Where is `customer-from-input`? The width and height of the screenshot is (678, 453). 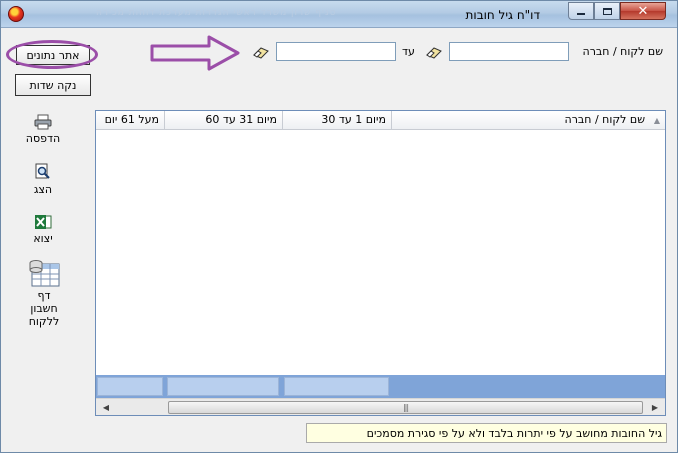 customer-from-input is located at coordinates (509, 51).